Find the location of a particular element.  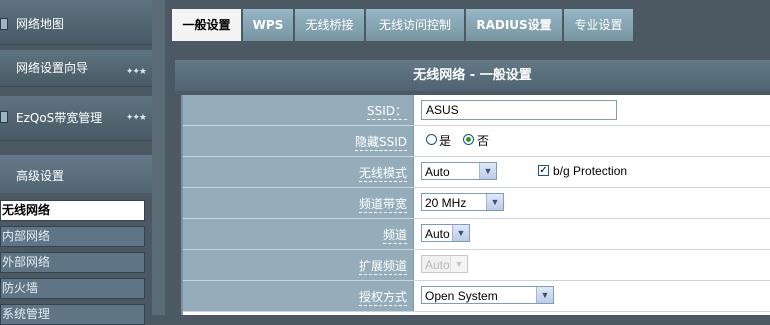

sidebar-divider is located at coordinates (158, 157).